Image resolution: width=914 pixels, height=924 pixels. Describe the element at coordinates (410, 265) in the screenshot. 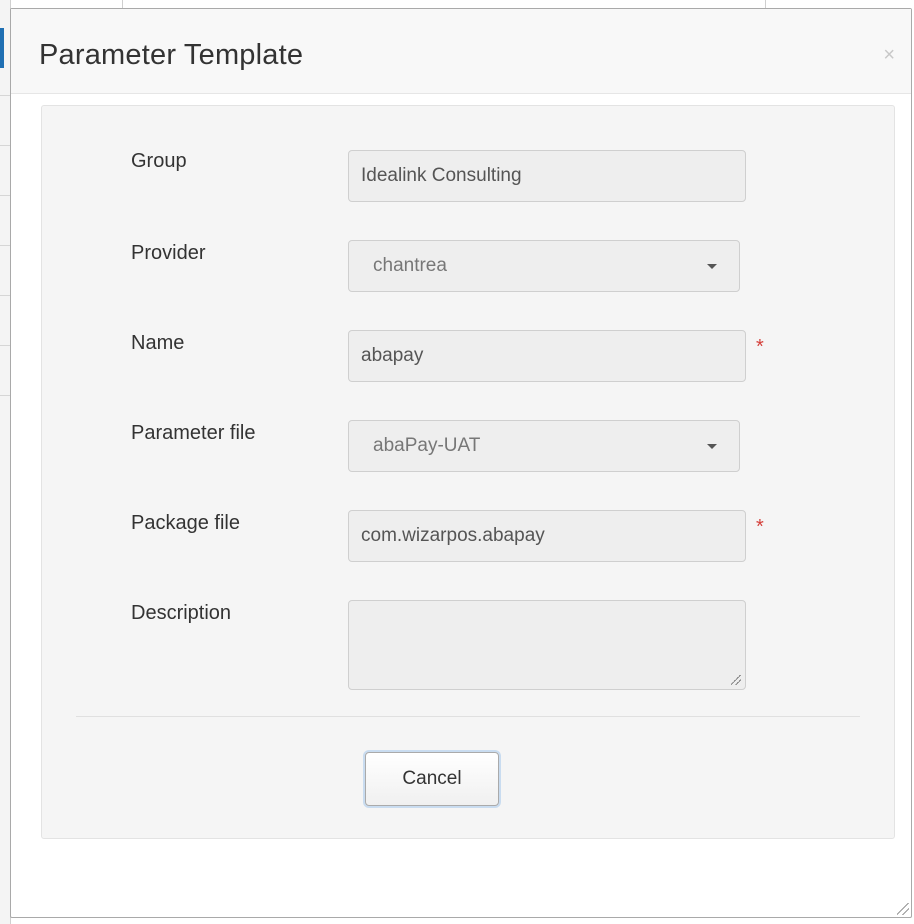

I see `provider-value: chantrea` at that location.